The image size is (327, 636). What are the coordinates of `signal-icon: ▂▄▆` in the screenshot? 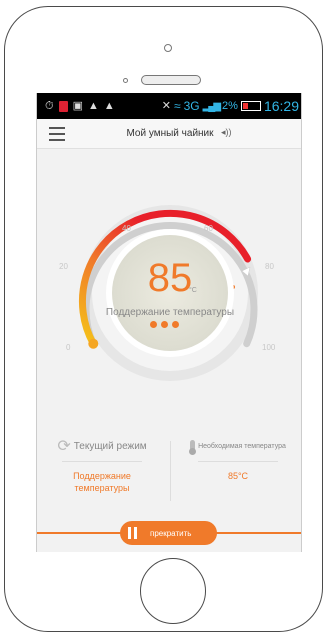 It's located at (212, 106).